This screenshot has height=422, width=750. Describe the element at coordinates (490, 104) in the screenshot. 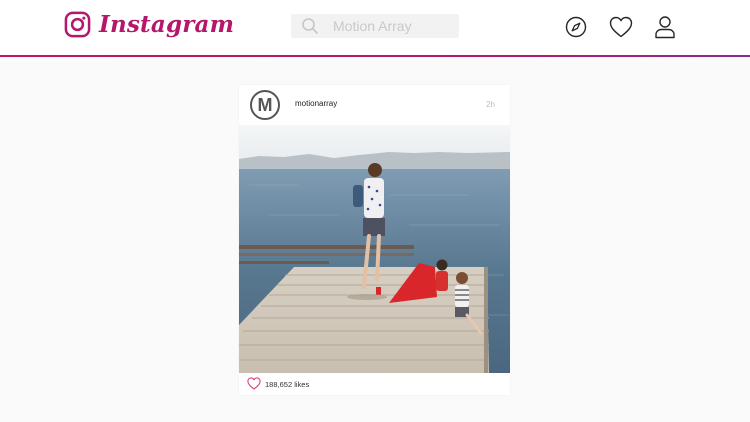

I see `post-timestamp: 2h` at that location.